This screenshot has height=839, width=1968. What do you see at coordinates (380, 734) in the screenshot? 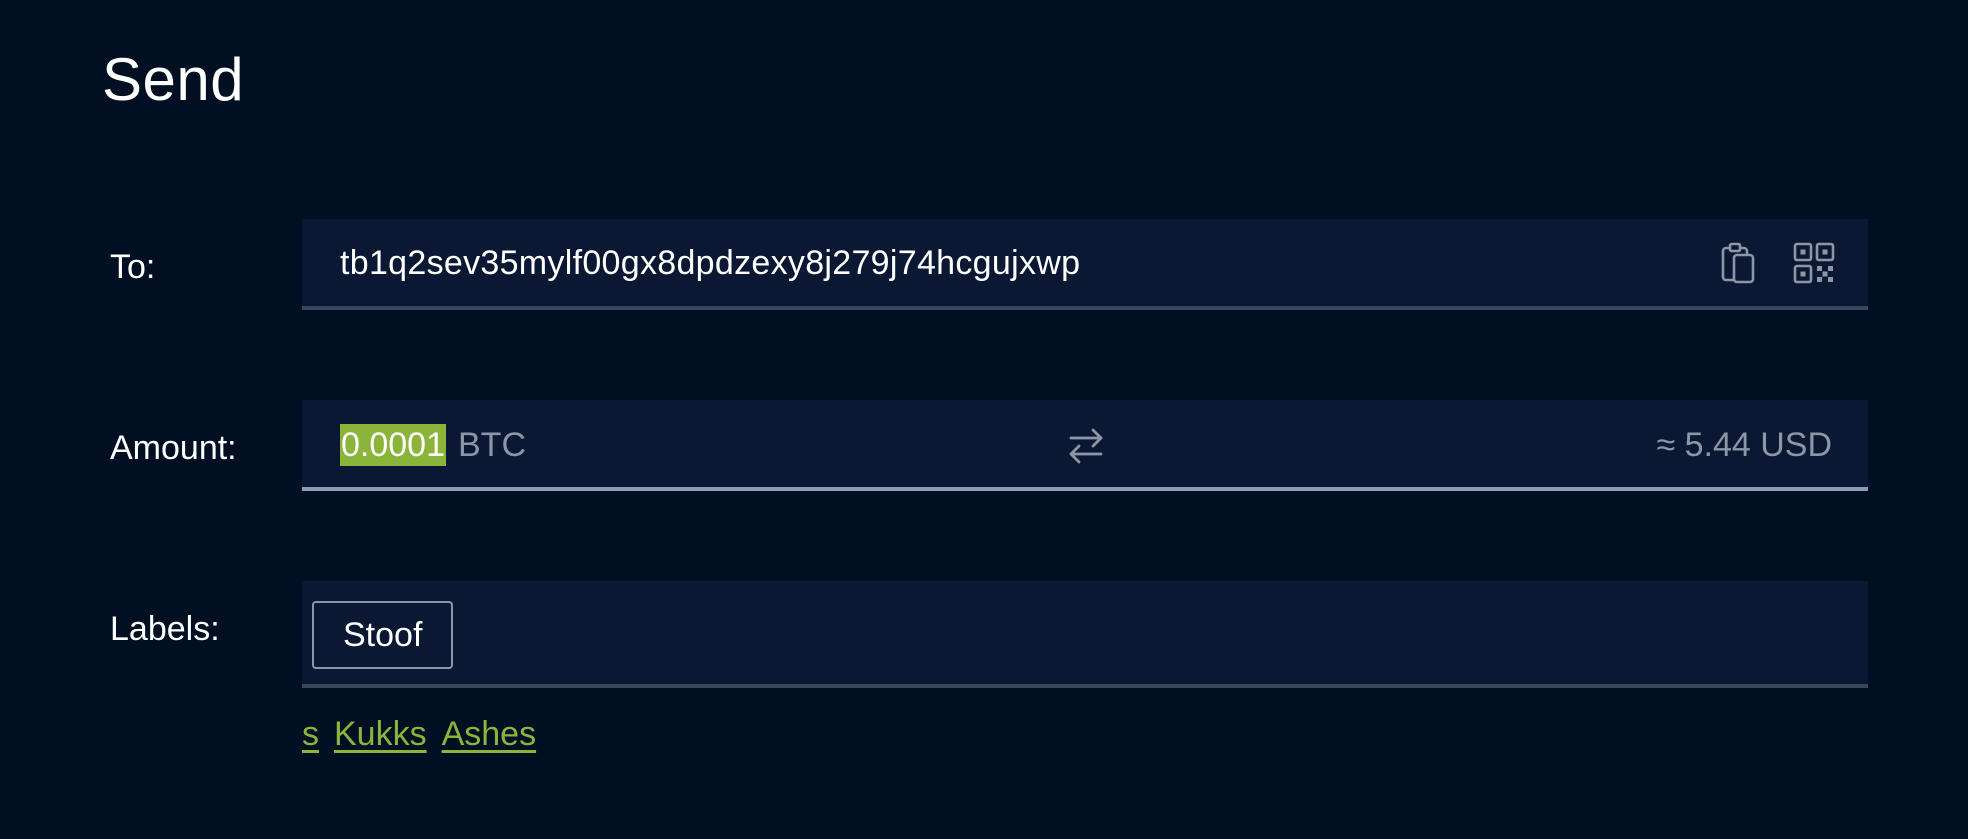
I see `label-suggestion: Kukks` at bounding box center [380, 734].